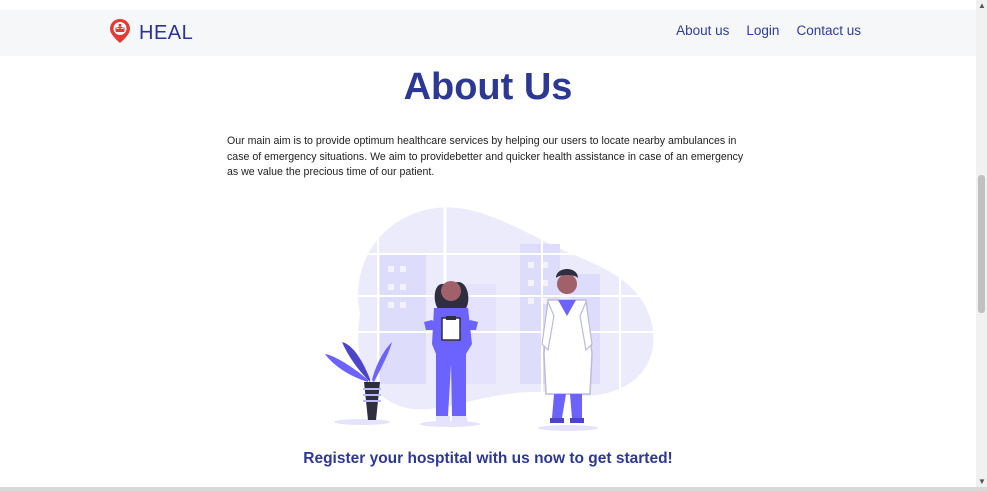  I want to click on nav-about-us: About us, so click(702, 30).